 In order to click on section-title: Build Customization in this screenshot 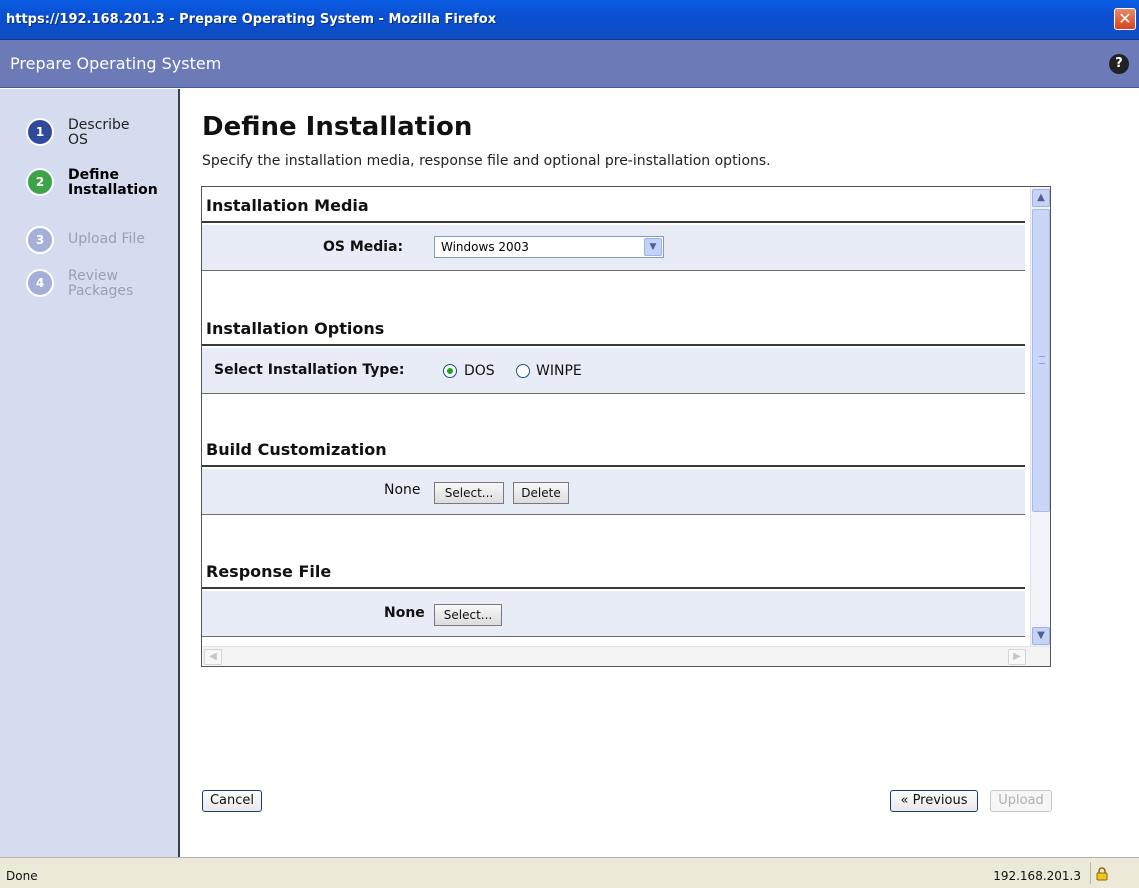, I will do `click(296, 449)`.